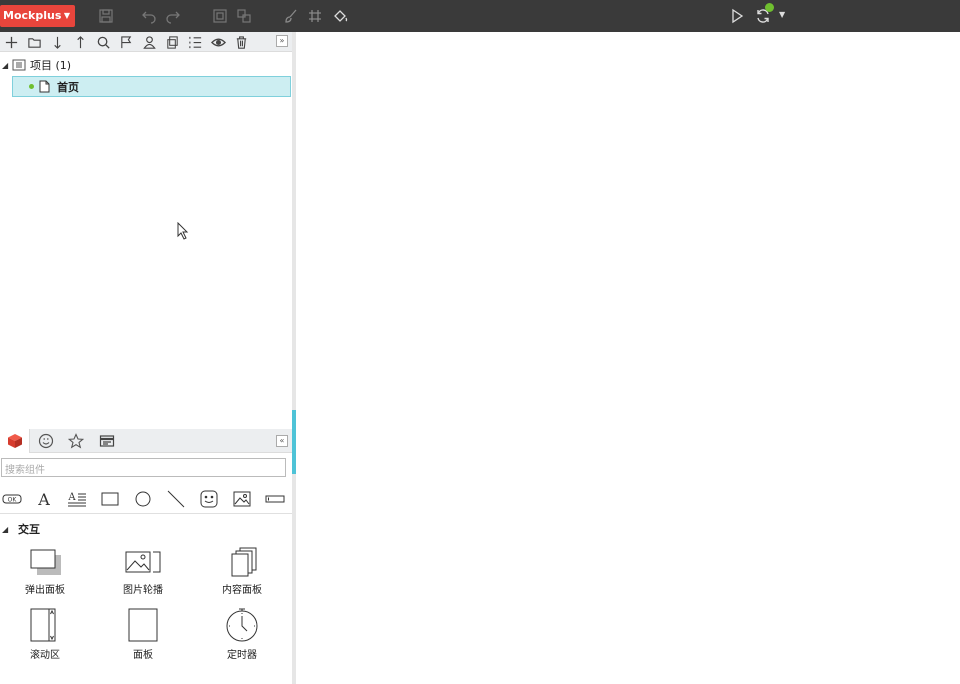 This screenshot has width=960, height=684. I want to click on ok-button-component-icon: OK, so click(12, 499).